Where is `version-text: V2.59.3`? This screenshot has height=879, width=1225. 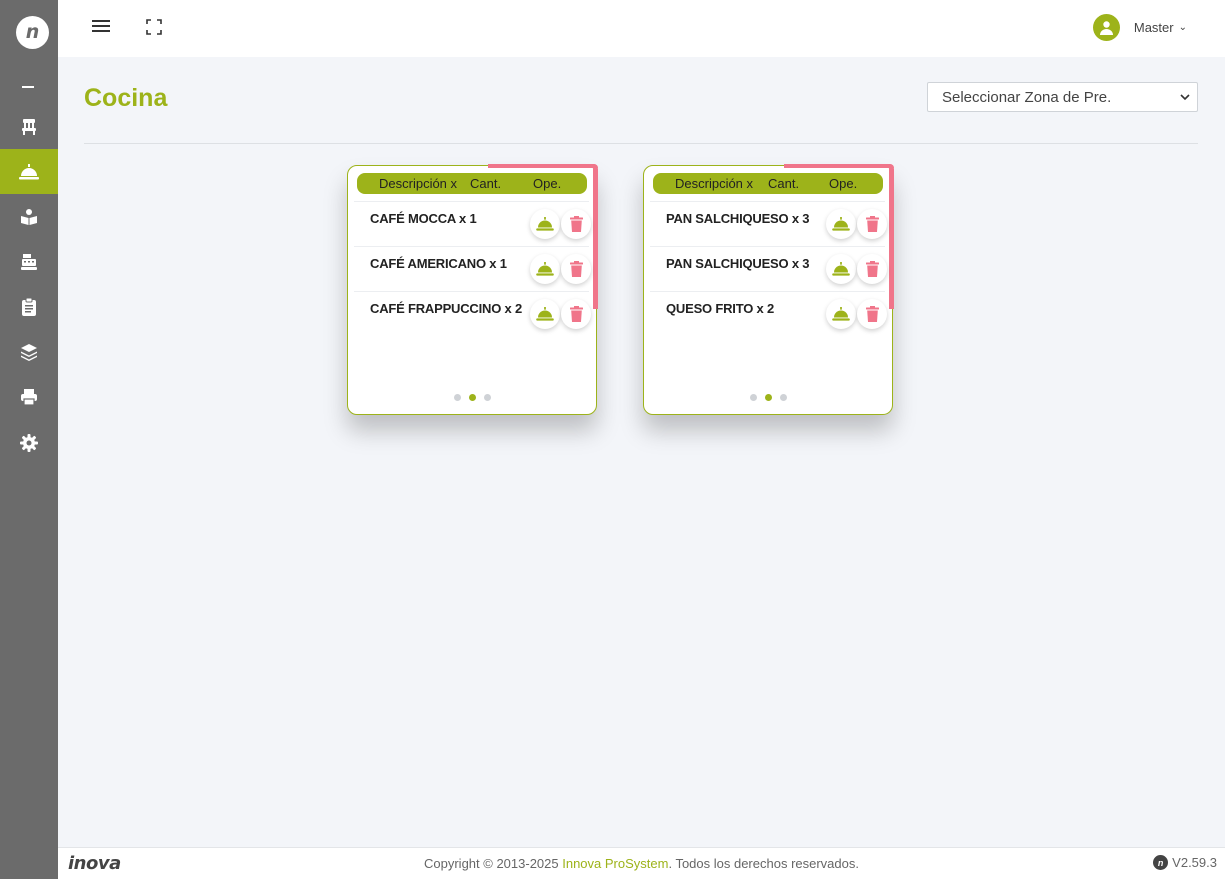 version-text: V2.59.3 is located at coordinates (1194, 862).